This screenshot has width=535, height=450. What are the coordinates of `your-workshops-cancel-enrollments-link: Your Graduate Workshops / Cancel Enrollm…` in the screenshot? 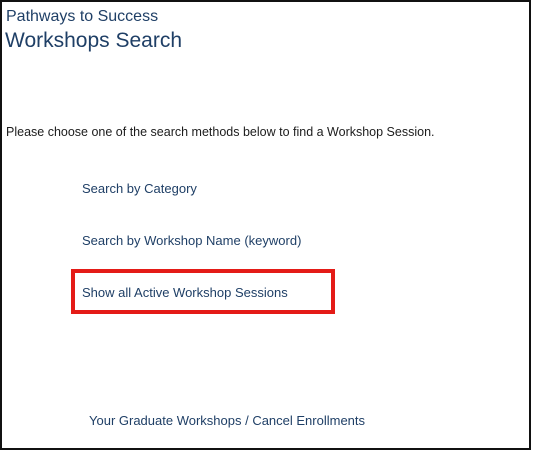 It's located at (227, 420).